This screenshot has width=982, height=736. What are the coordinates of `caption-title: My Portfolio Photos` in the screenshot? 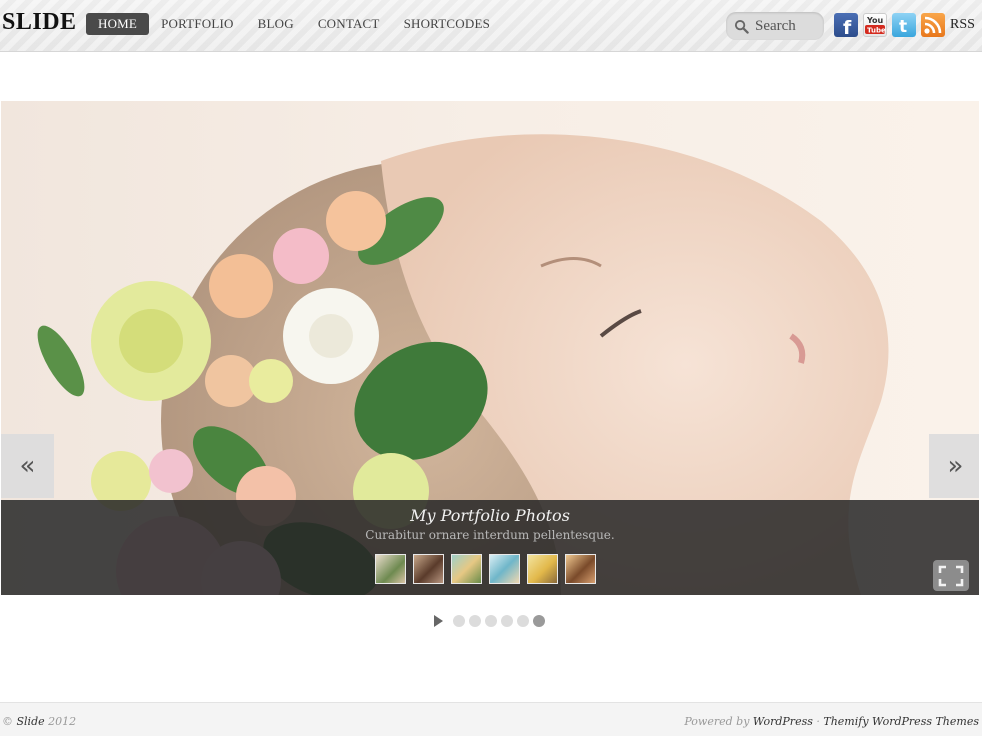 It's located at (490, 515).